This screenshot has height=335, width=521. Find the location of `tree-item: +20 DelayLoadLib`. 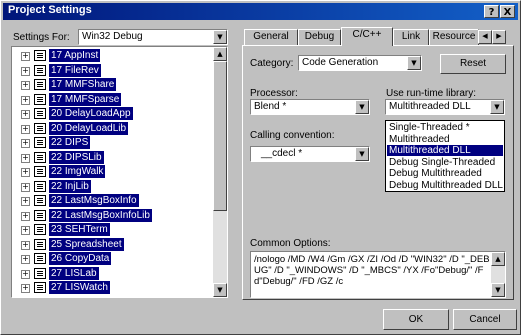

tree-item: +20 DelayLoadLib is located at coordinates (114, 128).